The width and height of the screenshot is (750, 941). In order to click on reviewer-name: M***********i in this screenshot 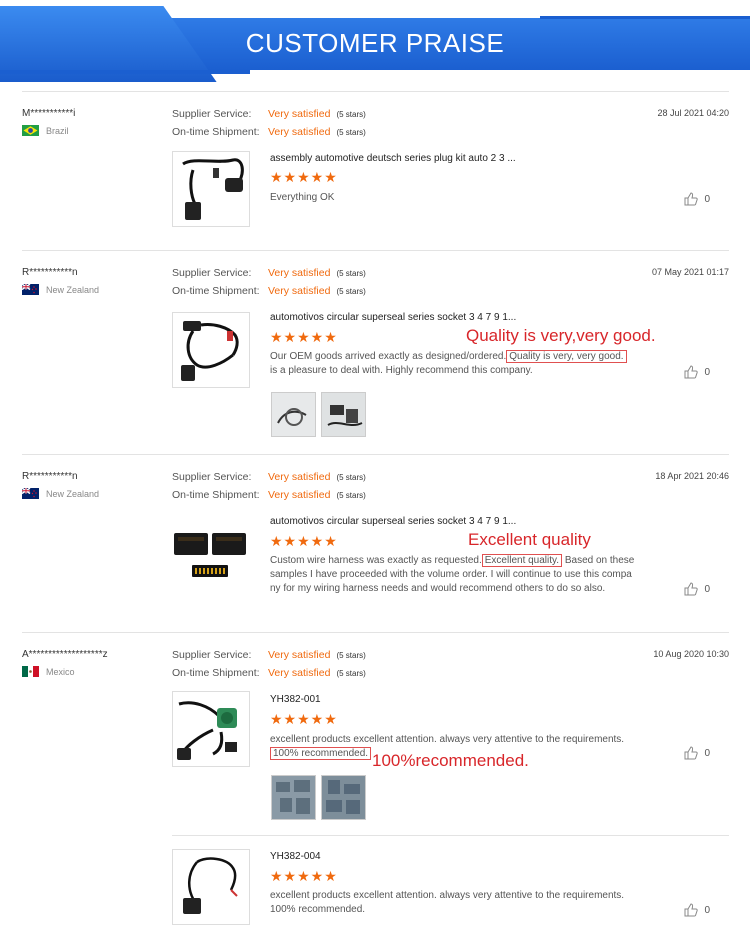, I will do `click(49, 113)`.